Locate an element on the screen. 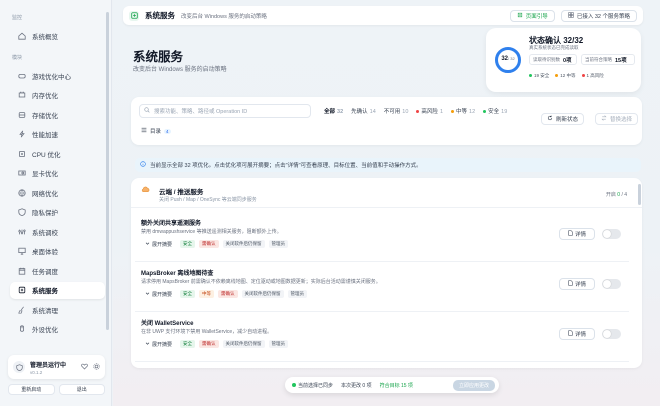 The image size is (660, 406). sidebar-item-tune: 系统调校 is located at coordinates (57, 231).